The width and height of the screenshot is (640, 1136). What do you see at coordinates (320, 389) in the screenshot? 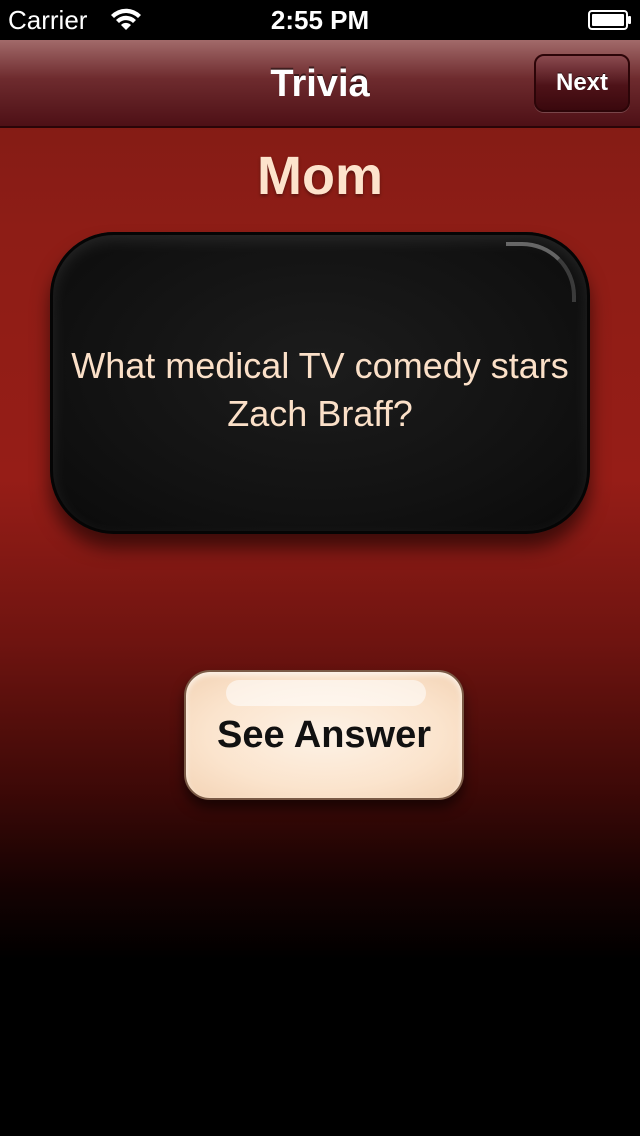
I see `question-text: What medical TV comedy stars Zach Braff?` at bounding box center [320, 389].